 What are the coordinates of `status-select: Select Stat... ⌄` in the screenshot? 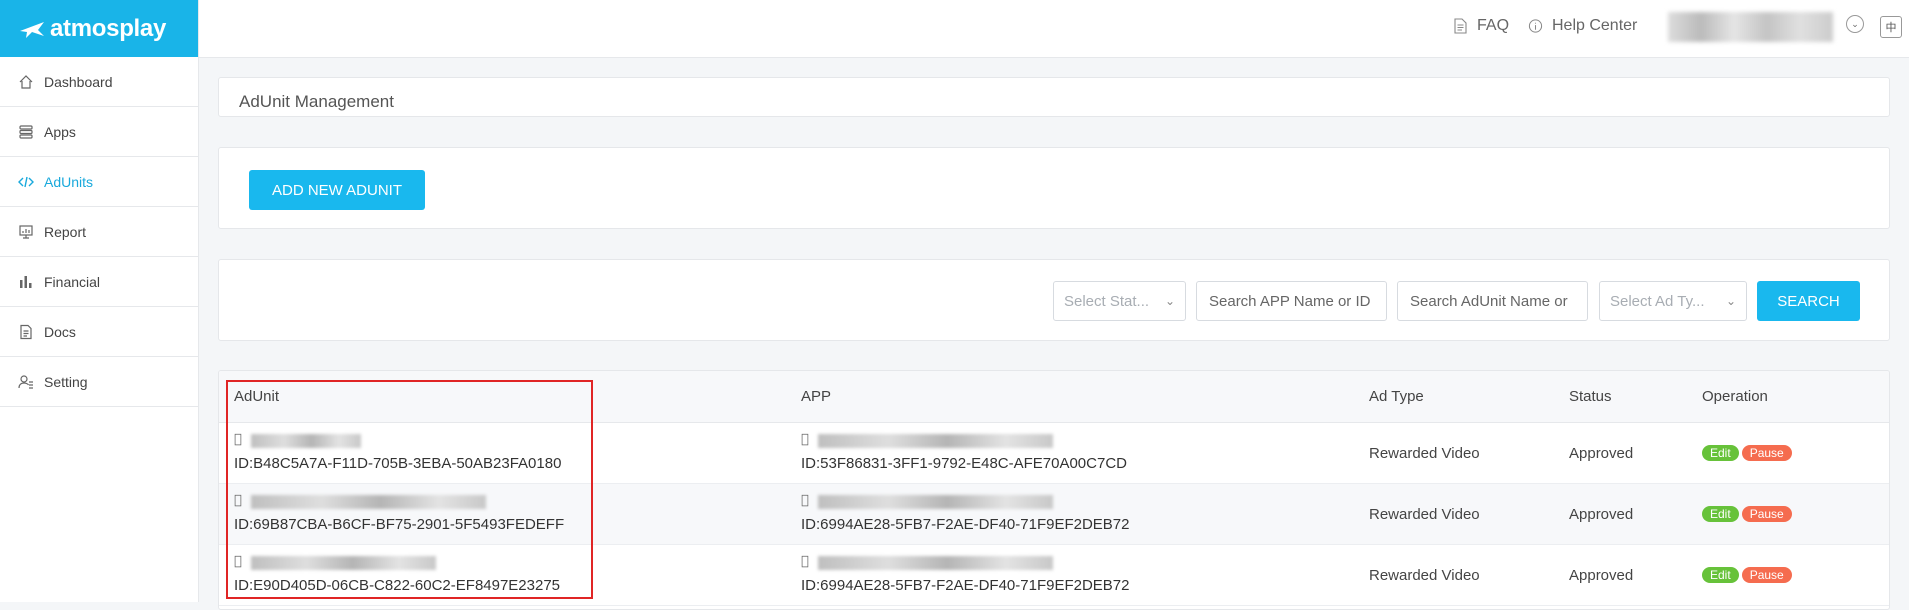 It's located at (1119, 301).